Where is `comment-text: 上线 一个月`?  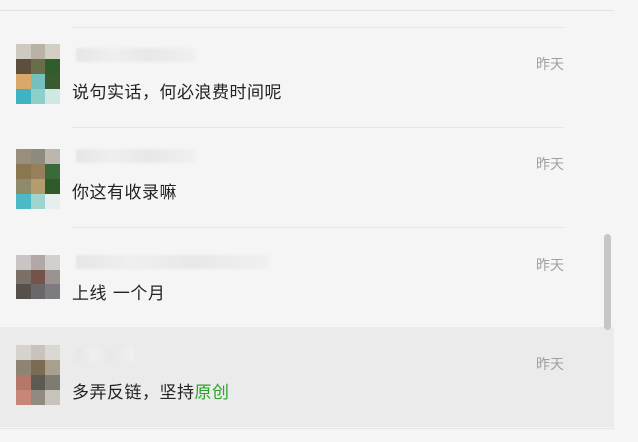 comment-text: 上线 一个月 is located at coordinates (119, 294).